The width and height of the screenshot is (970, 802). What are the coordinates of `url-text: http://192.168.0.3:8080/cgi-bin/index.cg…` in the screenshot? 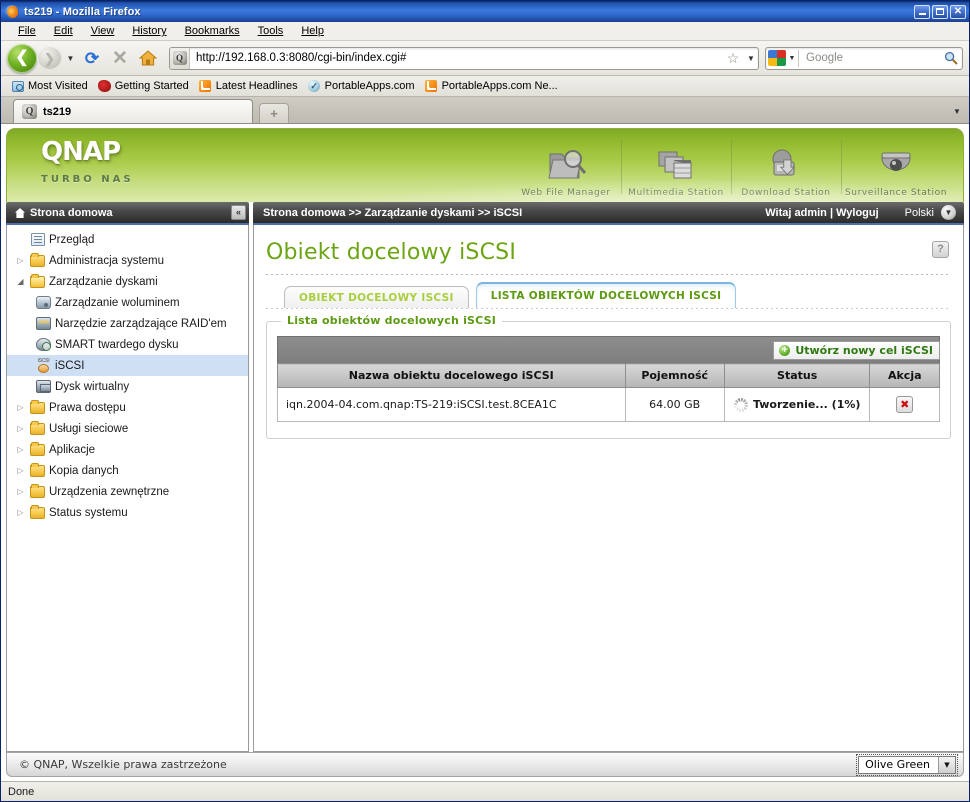 It's located at (456, 58).